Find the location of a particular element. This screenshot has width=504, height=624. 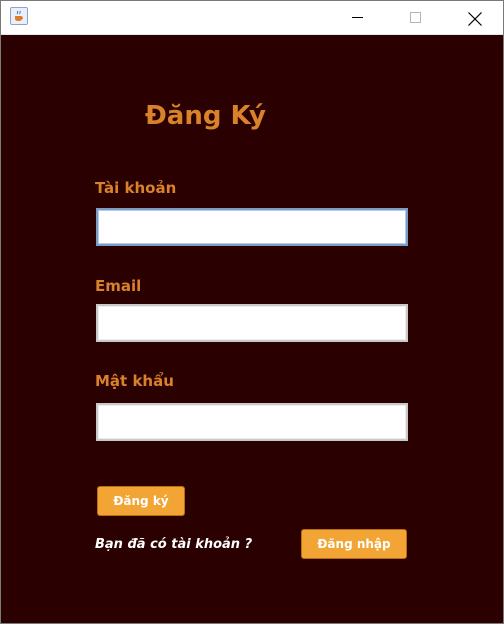

close-button is located at coordinates (474, 17).